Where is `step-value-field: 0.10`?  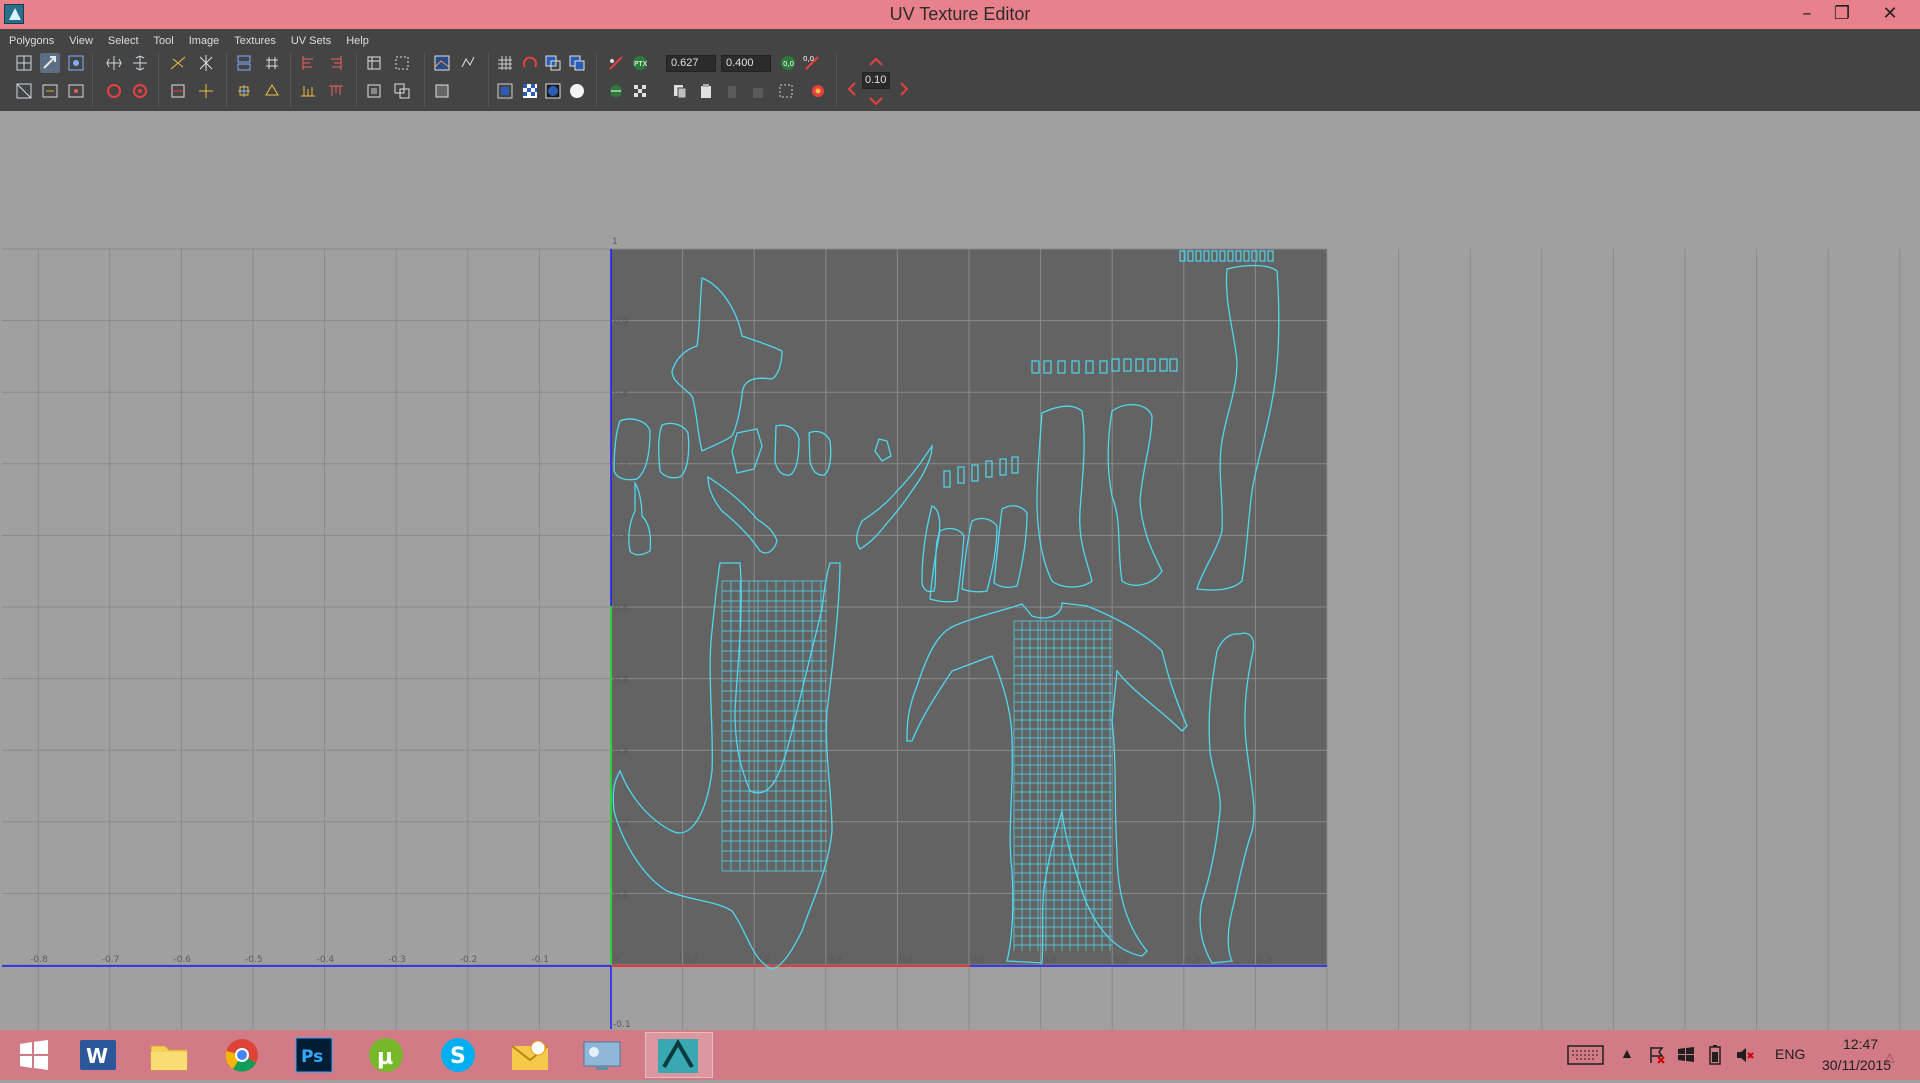
step-value-field: 0.10 is located at coordinates (876, 80).